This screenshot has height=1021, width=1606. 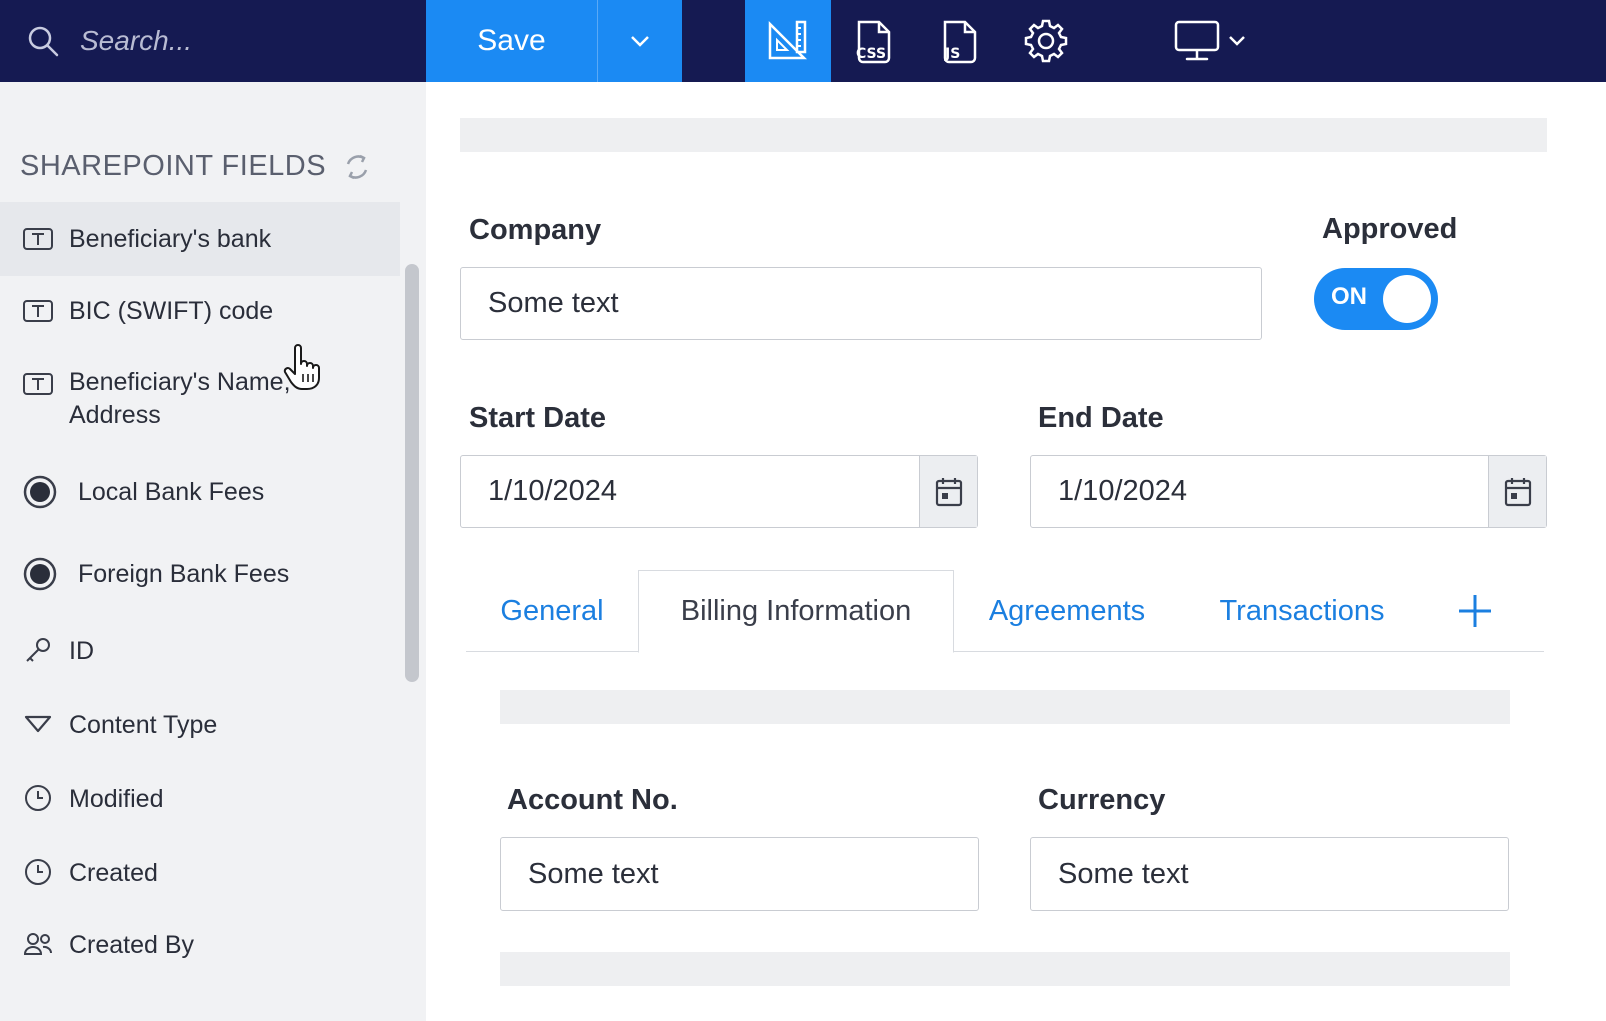 What do you see at coordinates (113, 873) in the screenshot?
I see `sidebar-field-label: Created` at bounding box center [113, 873].